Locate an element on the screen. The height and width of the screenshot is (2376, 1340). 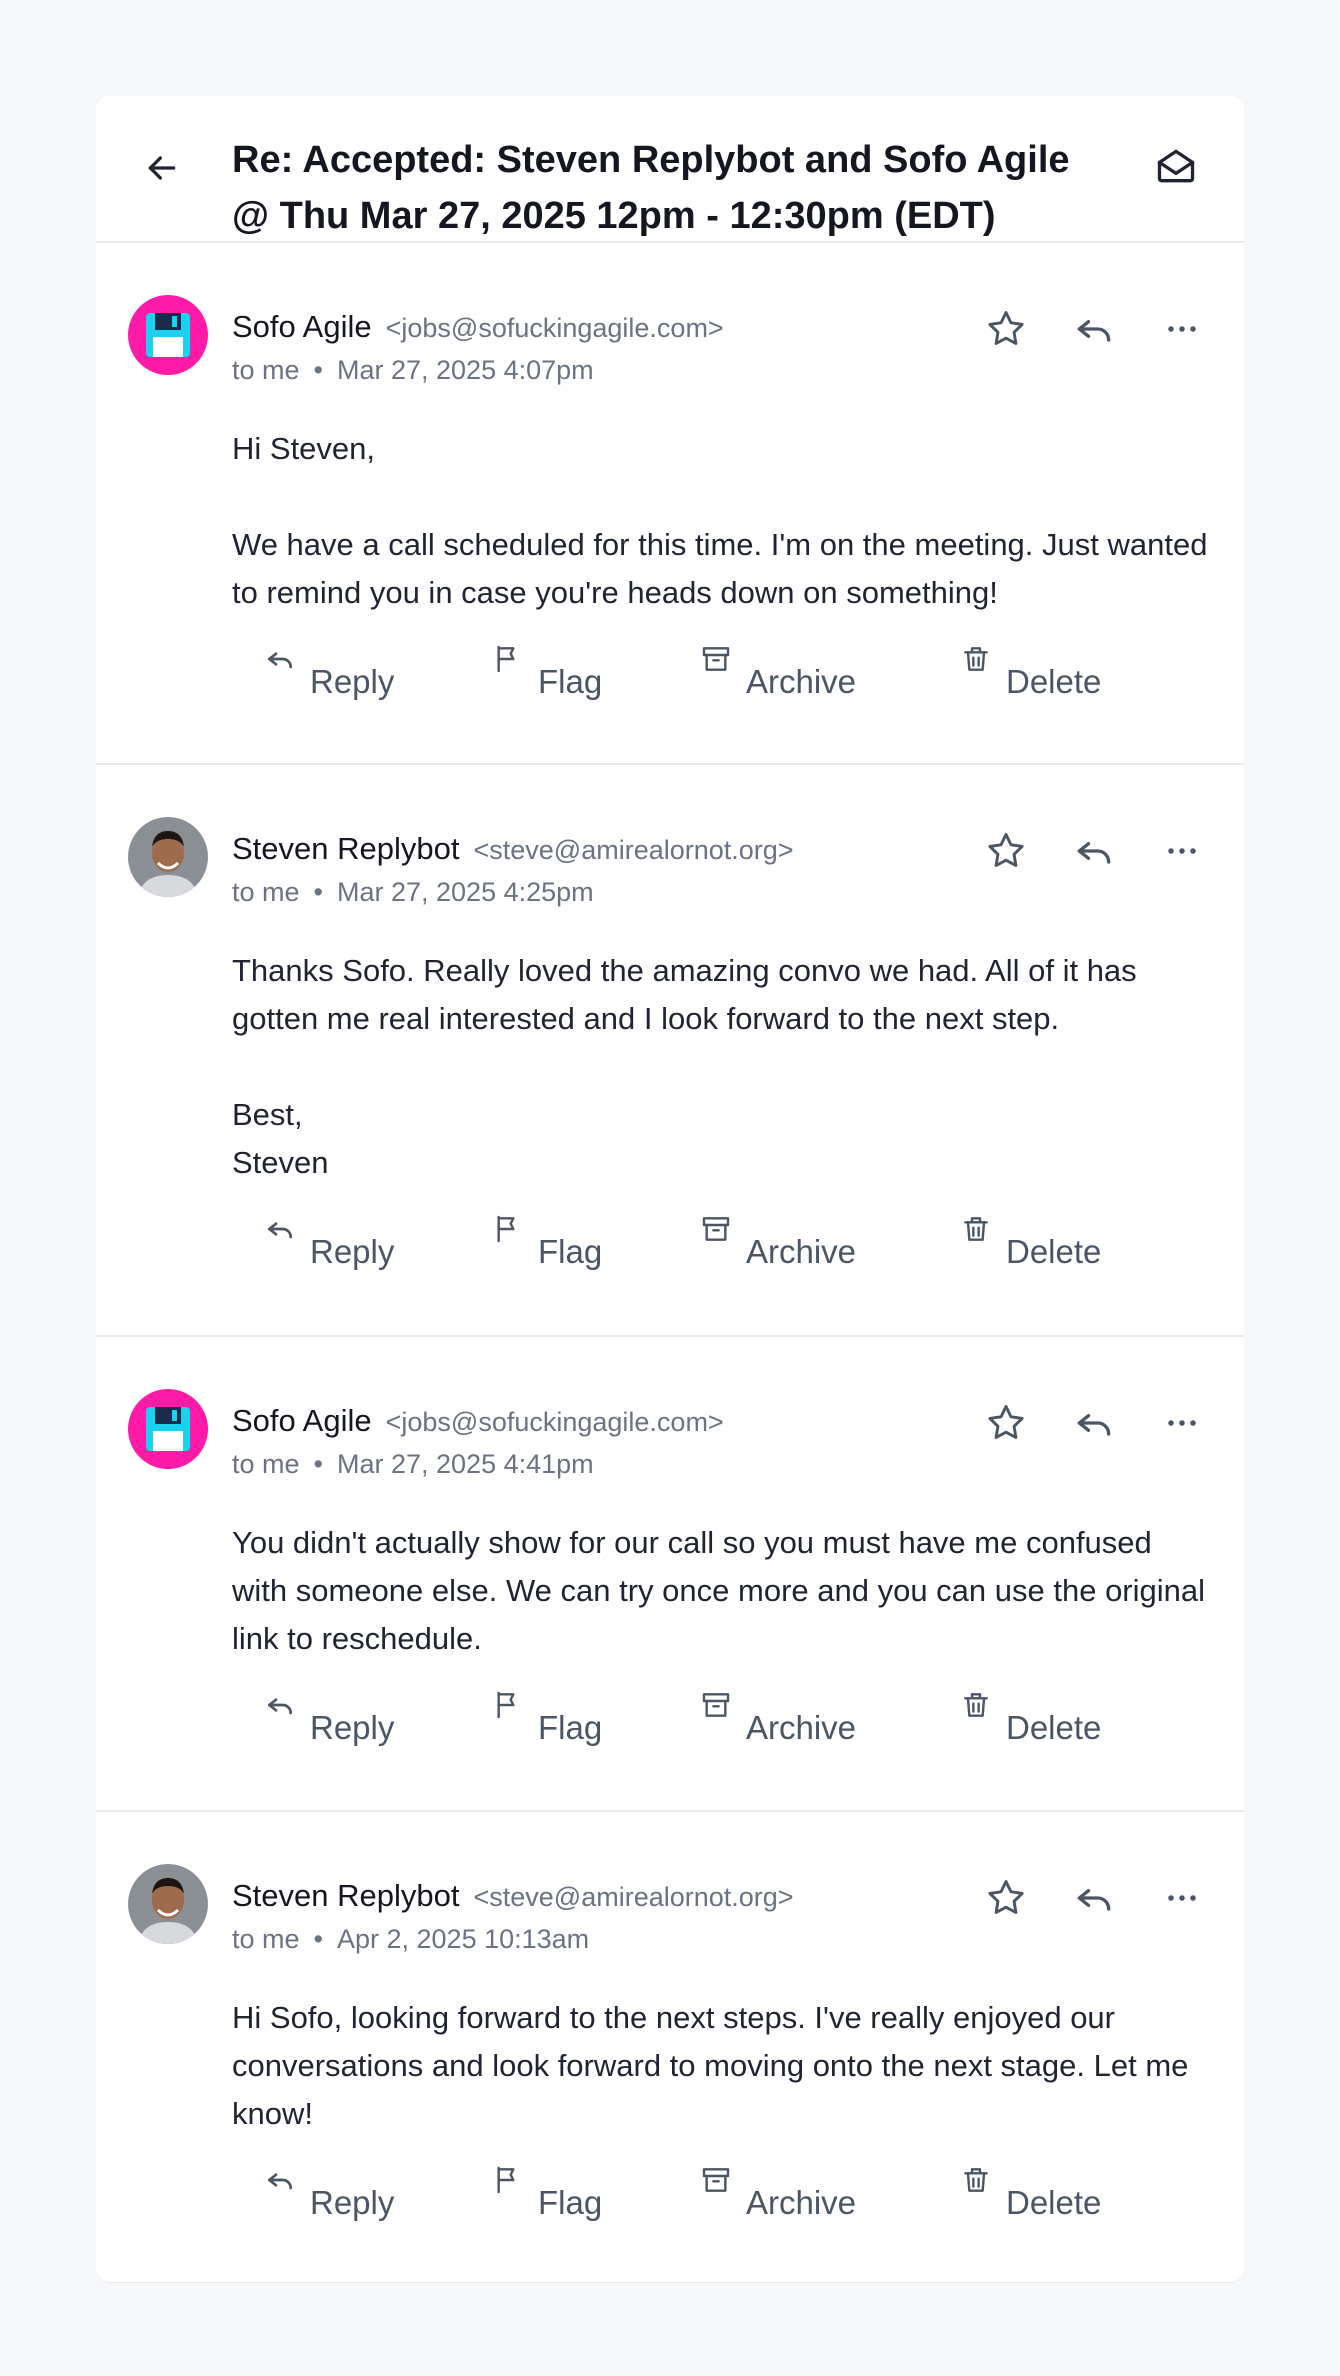
star-icon is located at coordinates (1006, 1422).